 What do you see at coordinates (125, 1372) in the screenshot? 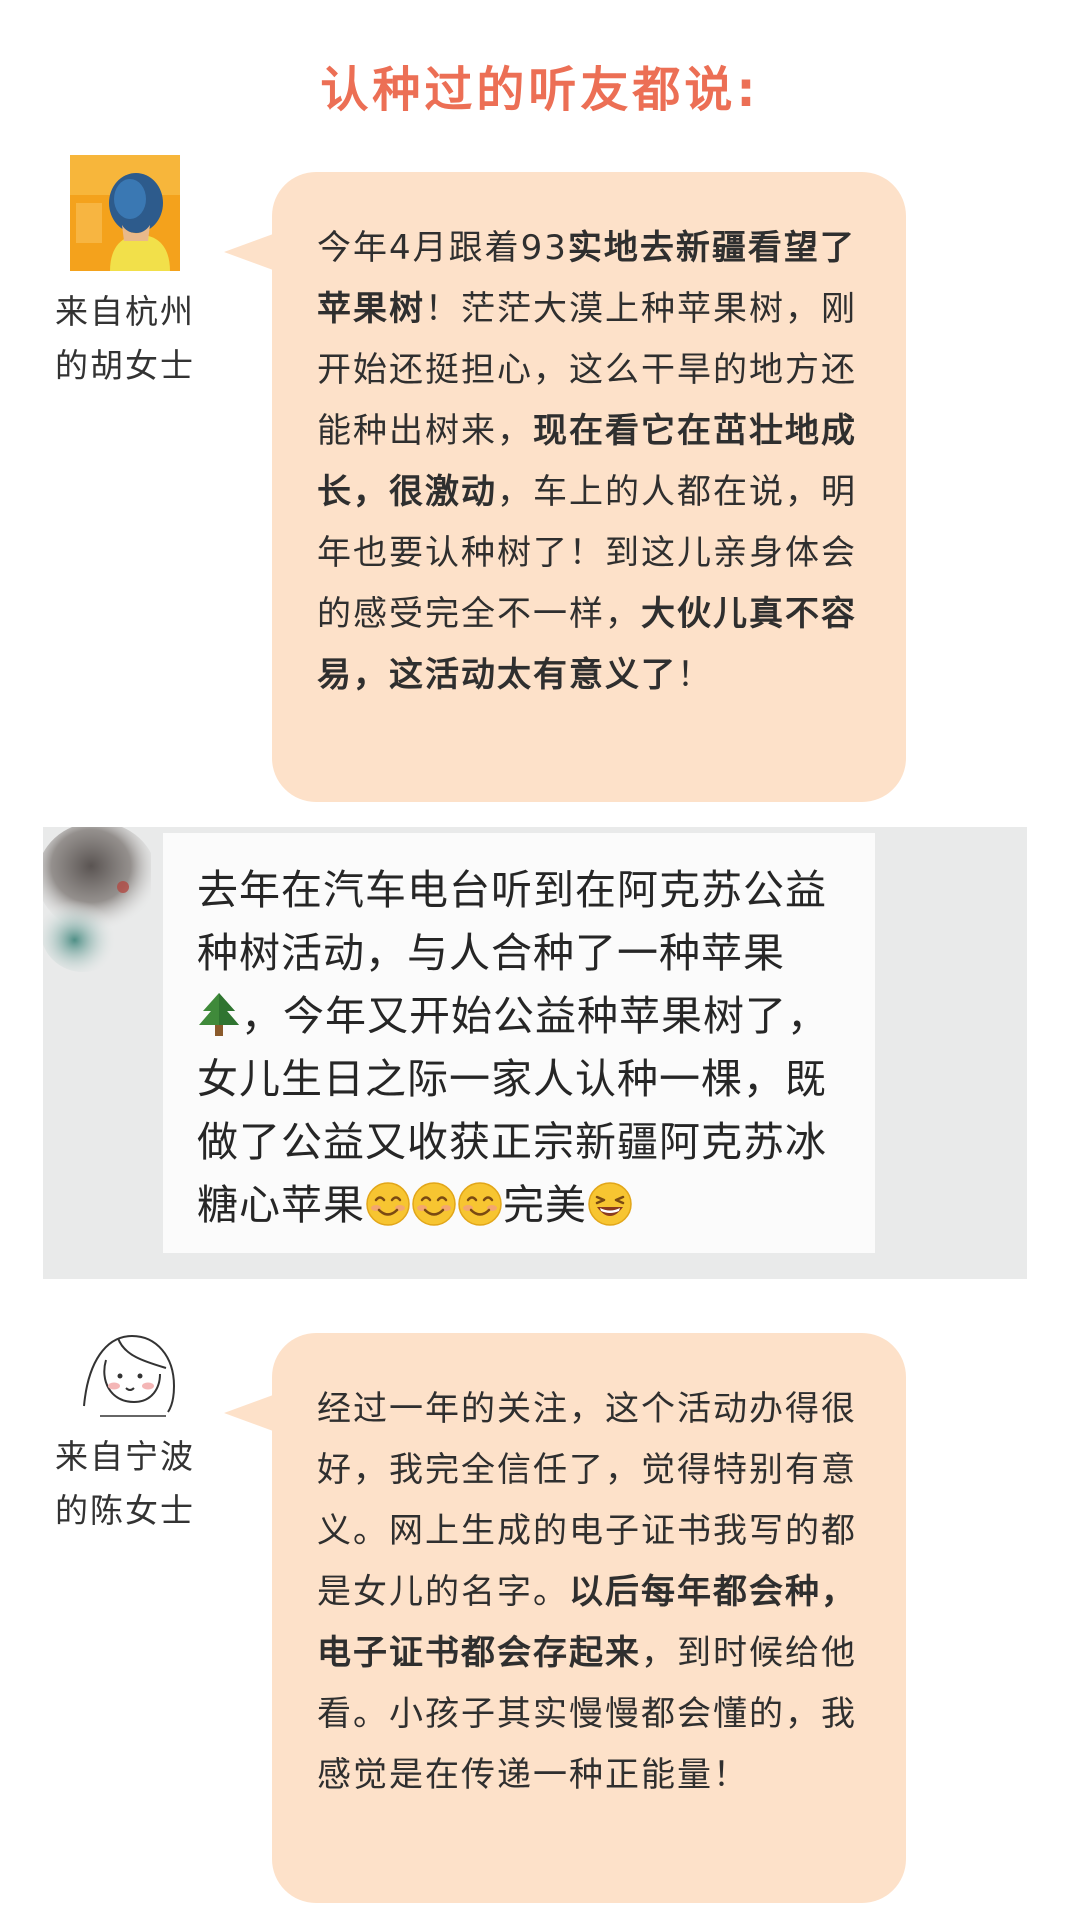
I see `avatar-ningbo` at bounding box center [125, 1372].